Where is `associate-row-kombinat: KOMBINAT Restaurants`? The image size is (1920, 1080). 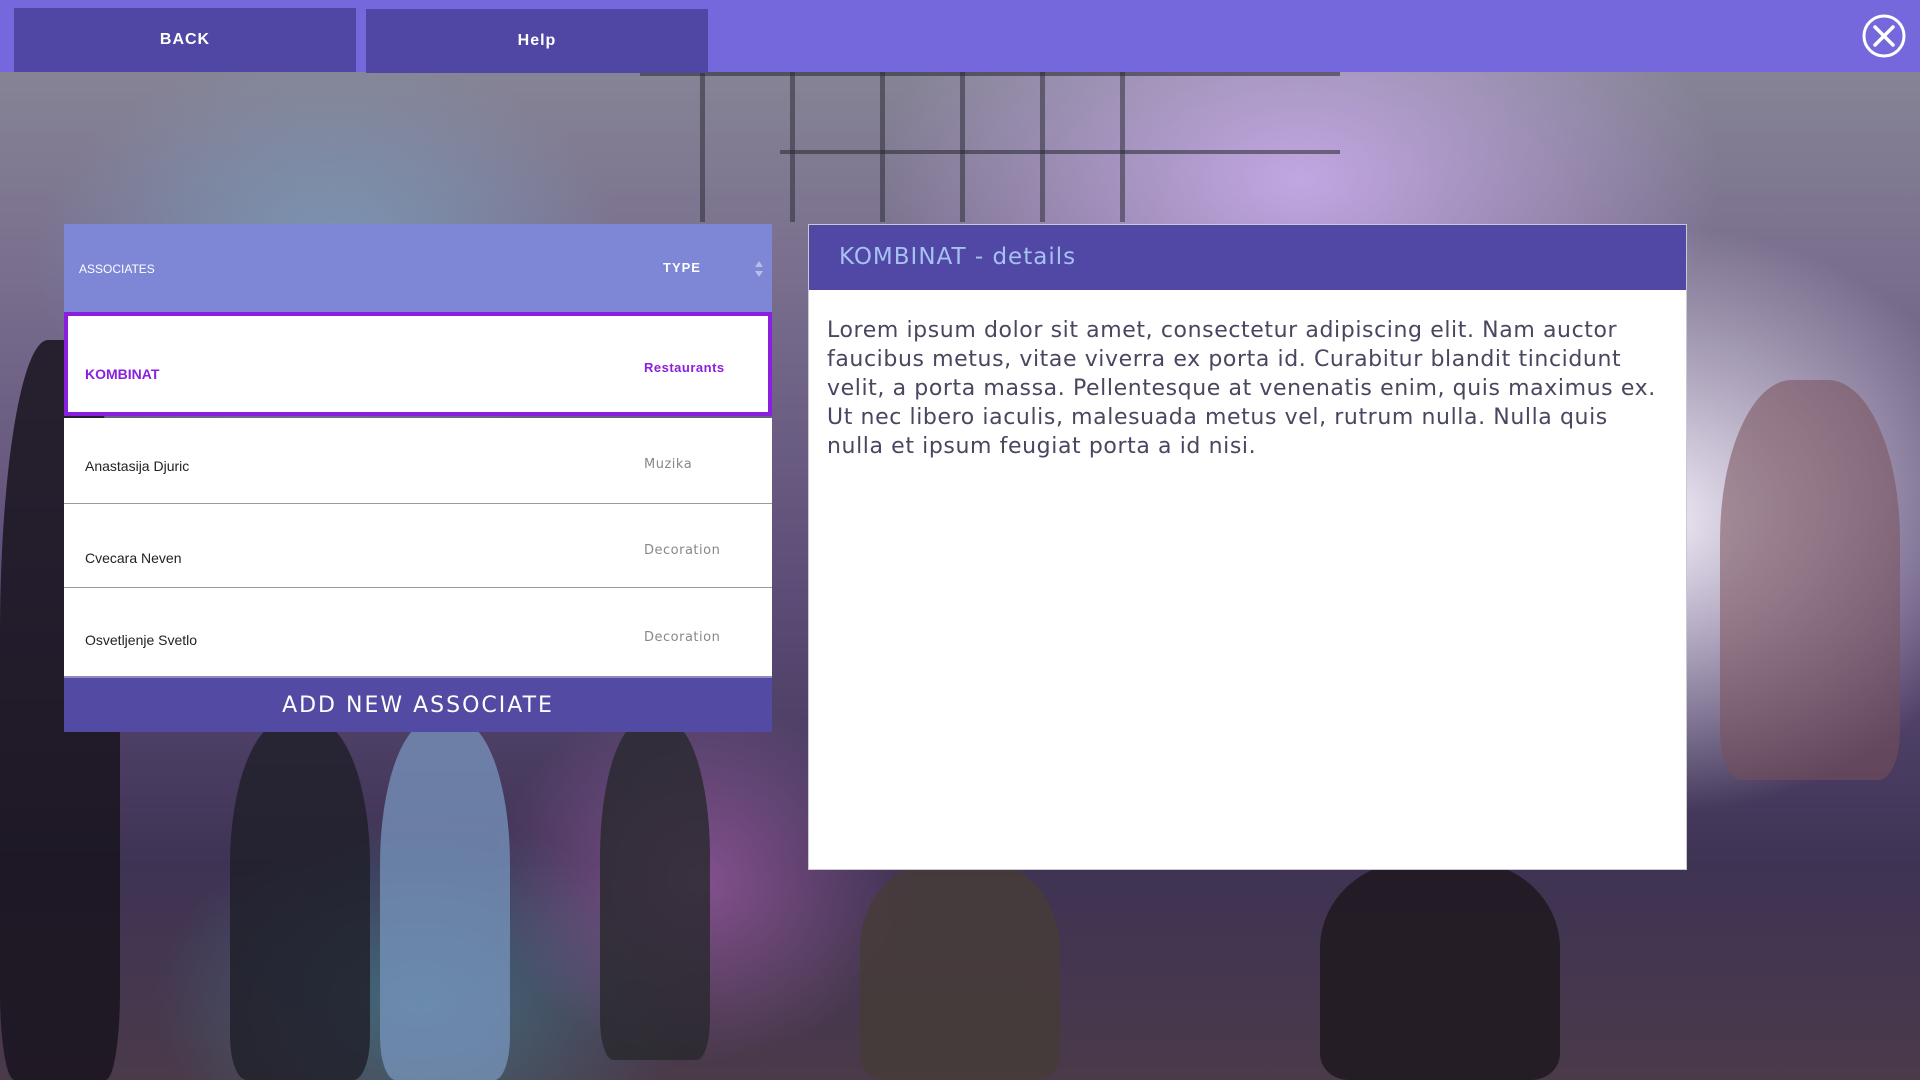 associate-row-kombinat: KOMBINAT Restaurants is located at coordinates (418, 364).